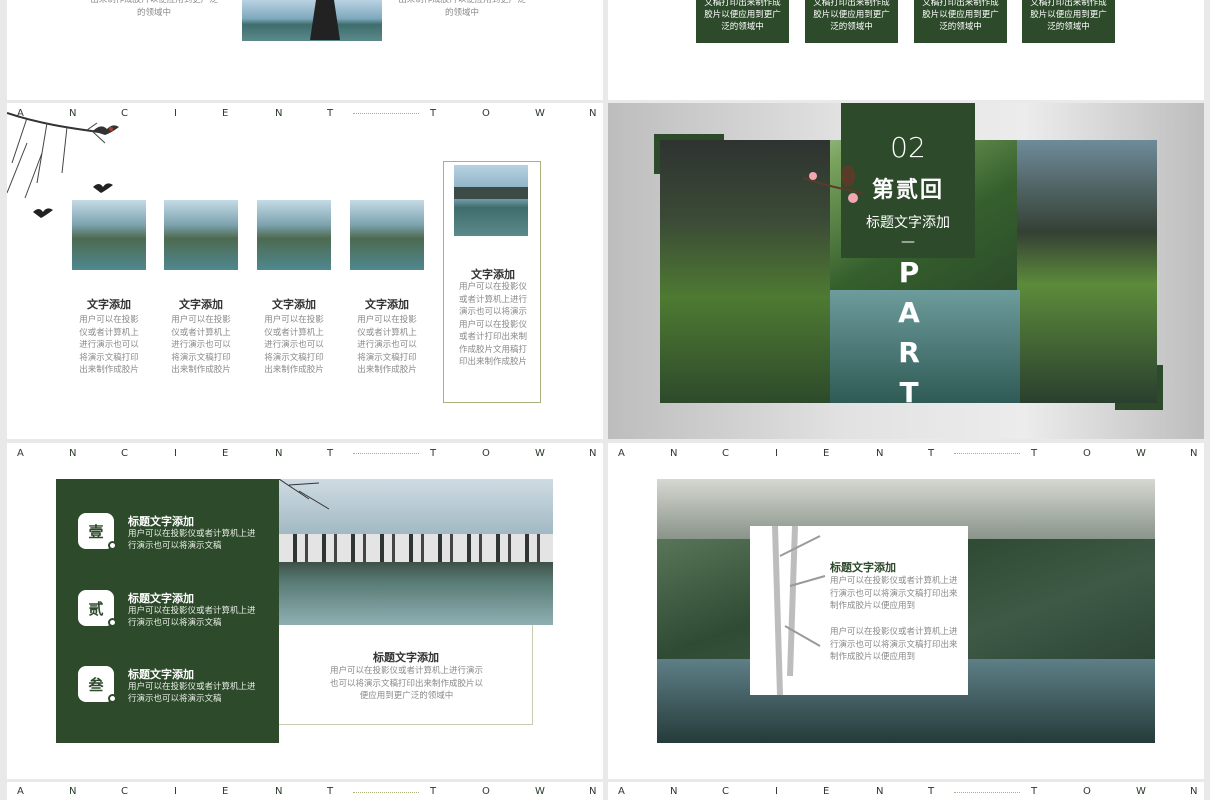 This screenshot has width=1210, height=800. I want to click on slide6-card-p1: 用户可以在投影仪或者计算机上进行演示也可以将演示文稿打印出来制作成胶片以便应用到, so click(894, 593).